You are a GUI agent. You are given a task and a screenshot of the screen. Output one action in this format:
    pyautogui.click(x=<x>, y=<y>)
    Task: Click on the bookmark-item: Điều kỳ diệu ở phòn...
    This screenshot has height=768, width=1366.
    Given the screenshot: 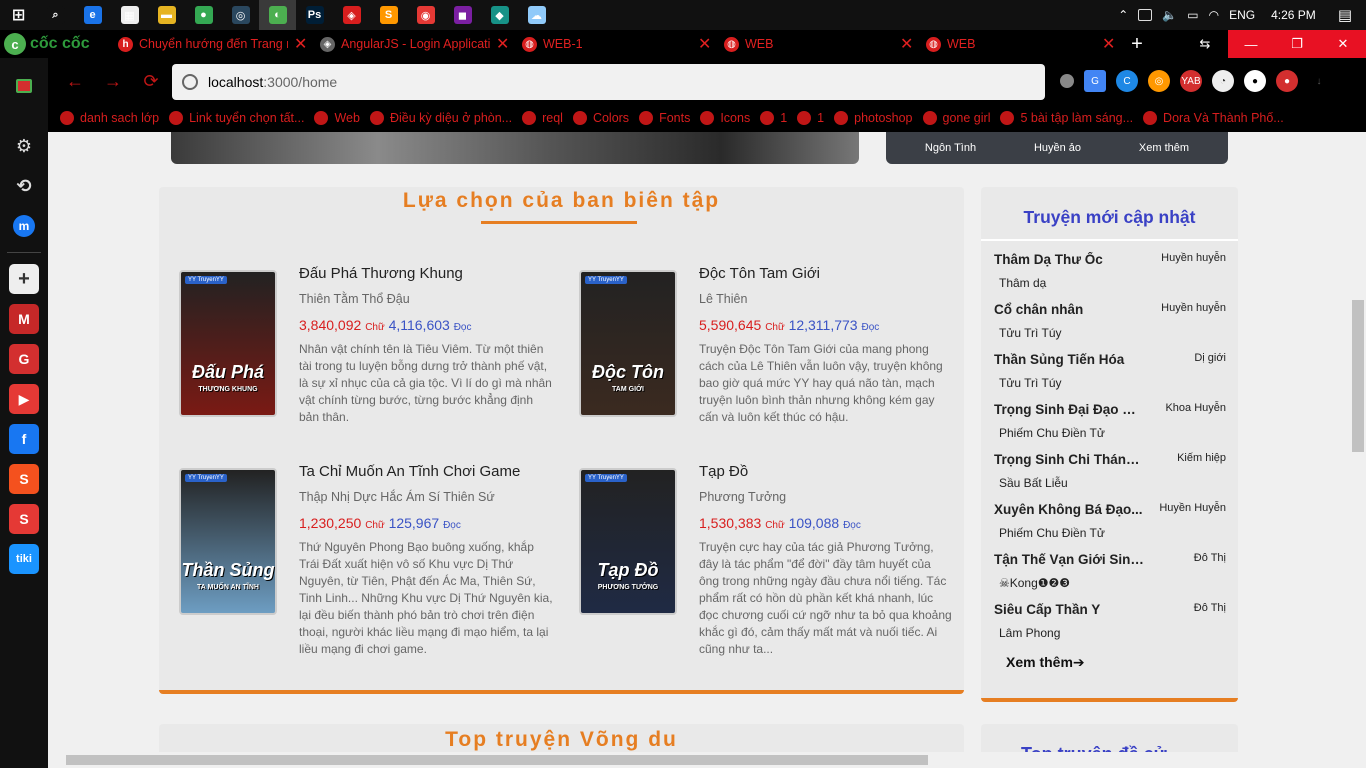 What is the action you would take?
    pyautogui.click(x=440, y=118)
    